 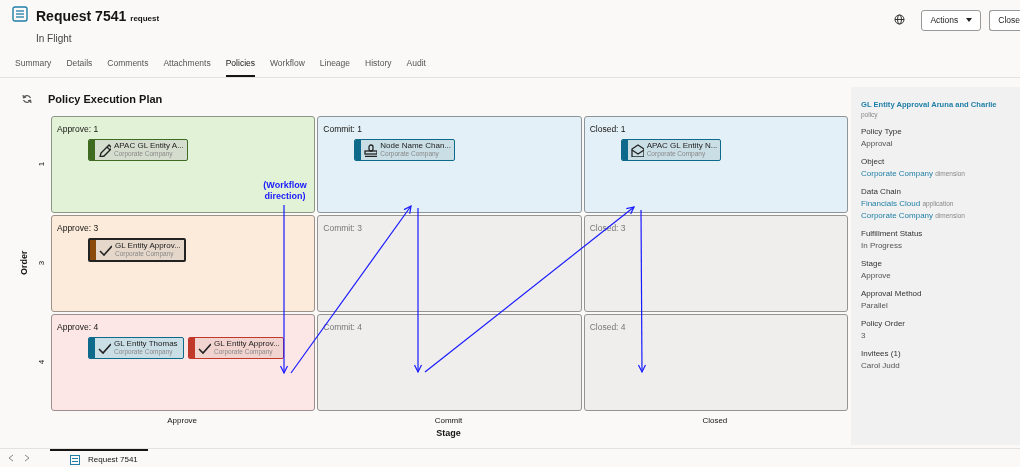 What do you see at coordinates (78, 326) in the screenshot?
I see `cell-title: Approve: 4` at bounding box center [78, 326].